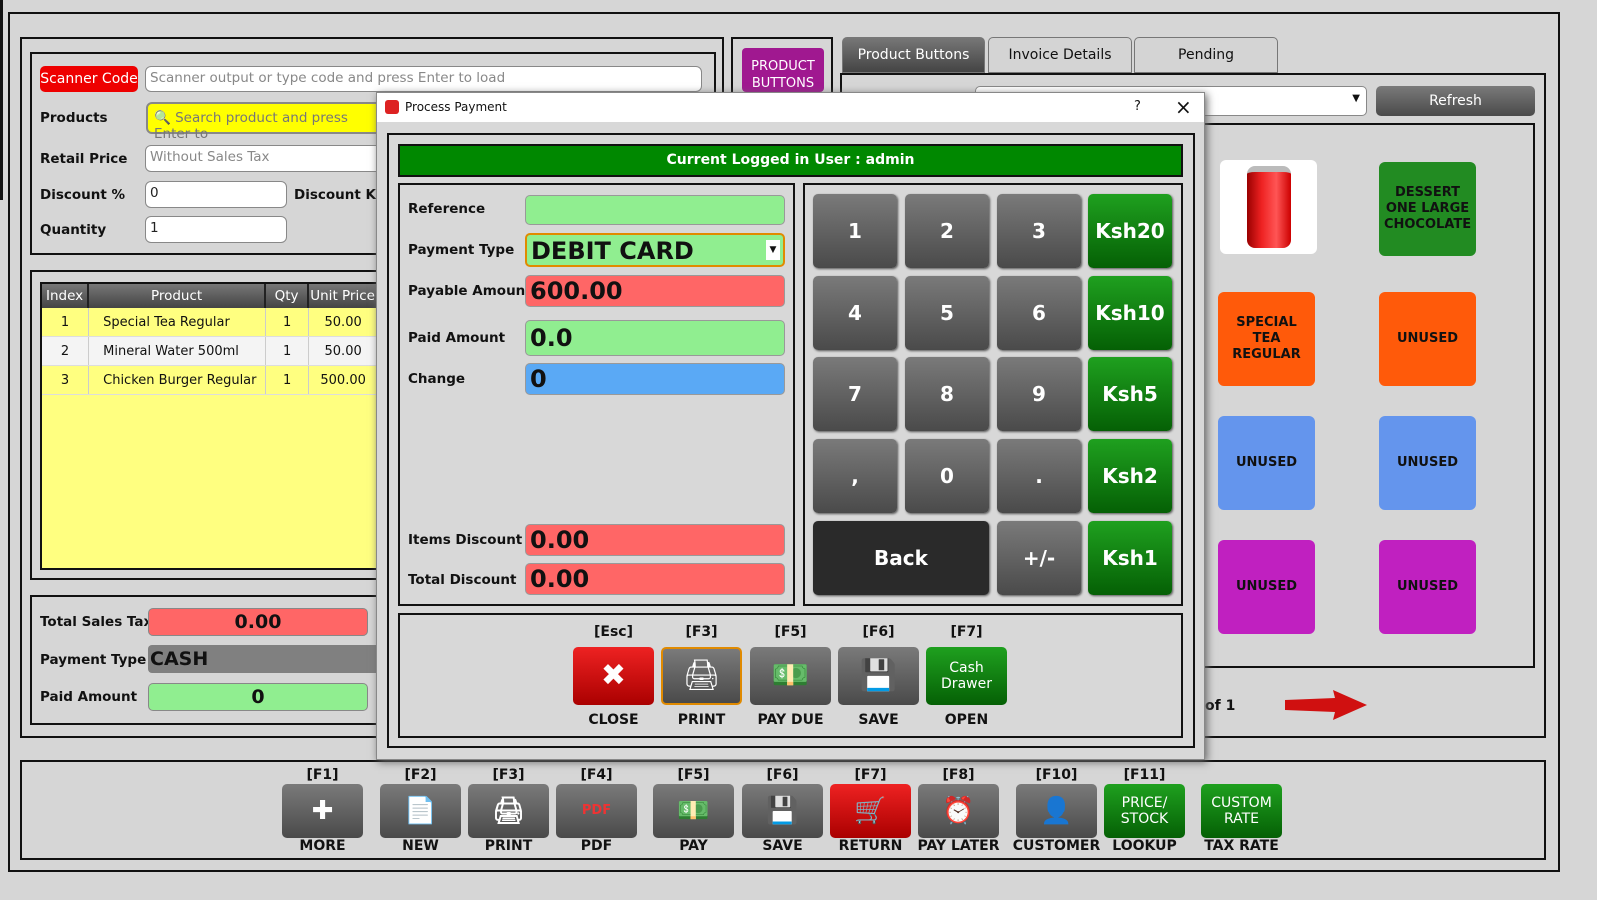 The image size is (1597, 900). Describe the element at coordinates (1039, 558) in the screenshot. I see `keypad-button-plusminus: +/-` at that location.